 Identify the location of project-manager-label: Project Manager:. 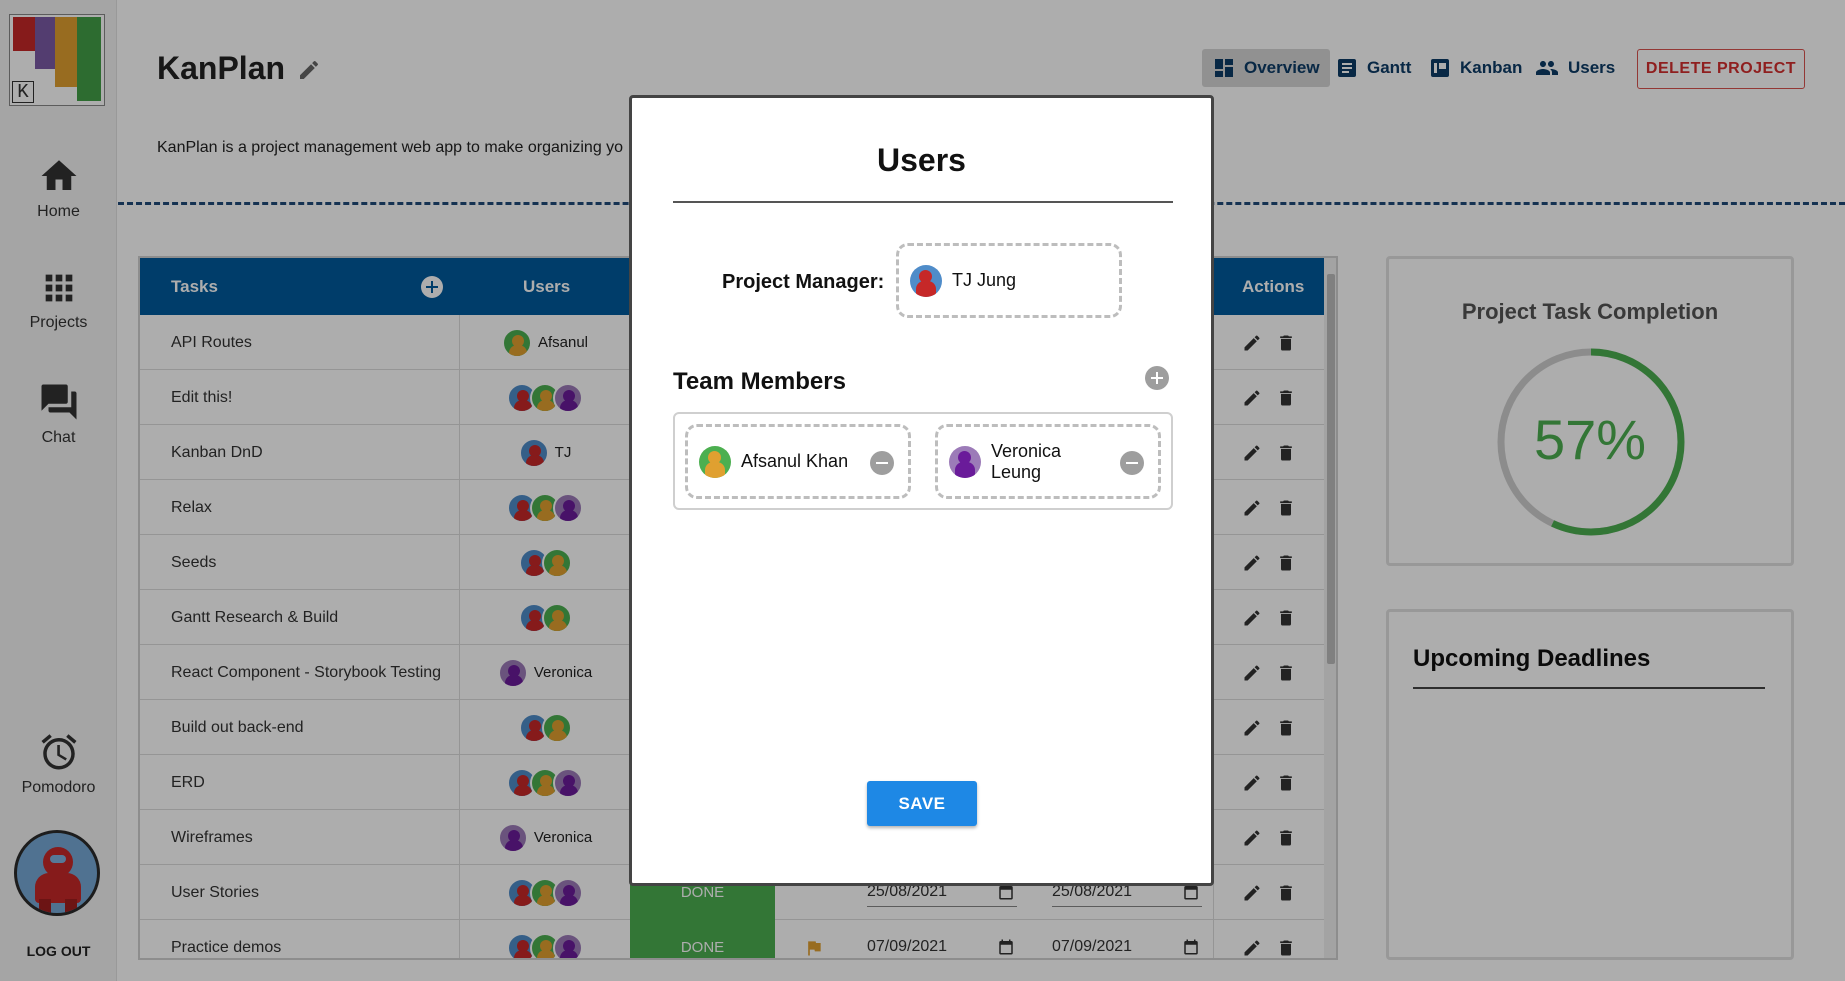
(803, 282).